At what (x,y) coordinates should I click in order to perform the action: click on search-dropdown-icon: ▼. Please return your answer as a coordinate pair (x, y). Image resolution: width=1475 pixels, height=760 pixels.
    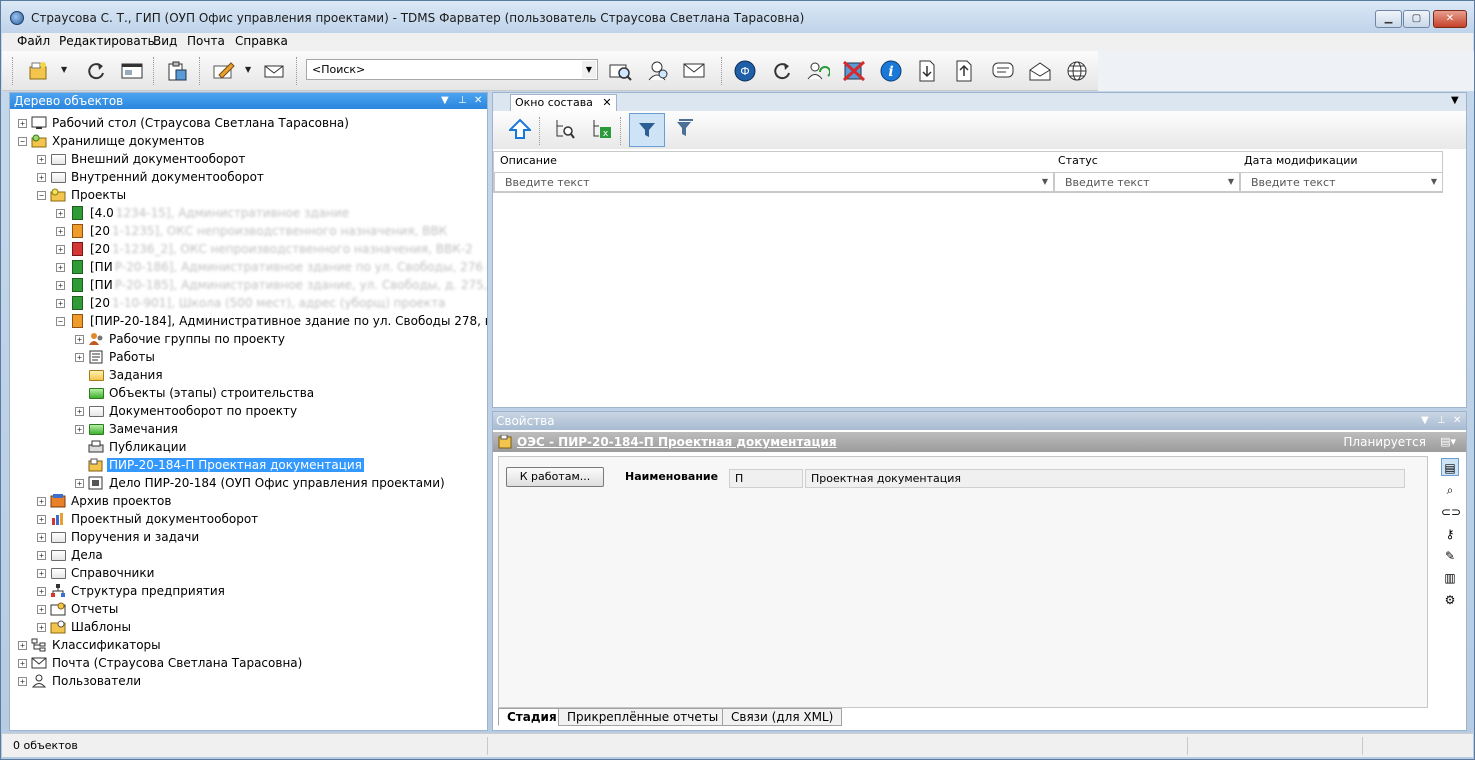
    Looking at the image, I should click on (589, 69).